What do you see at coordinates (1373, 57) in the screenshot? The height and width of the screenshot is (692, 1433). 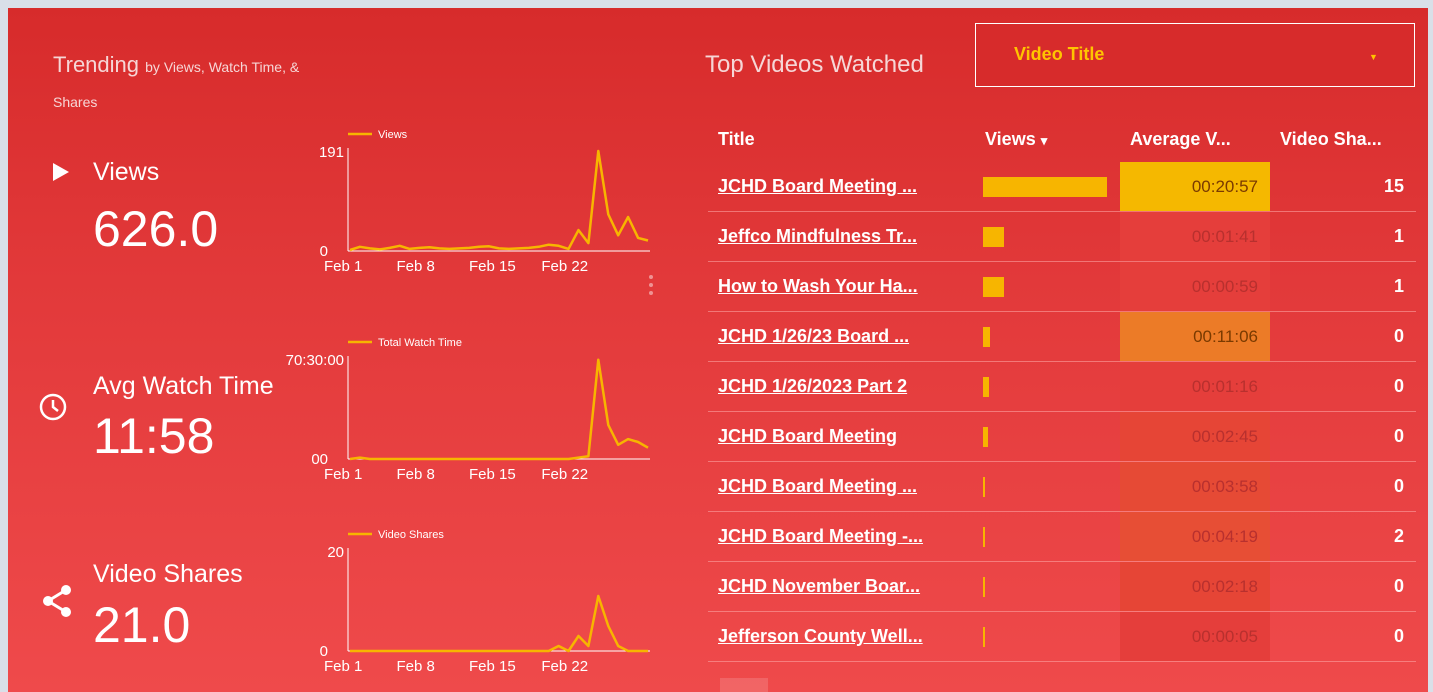 I see `chevron-down-icon: ▼` at bounding box center [1373, 57].